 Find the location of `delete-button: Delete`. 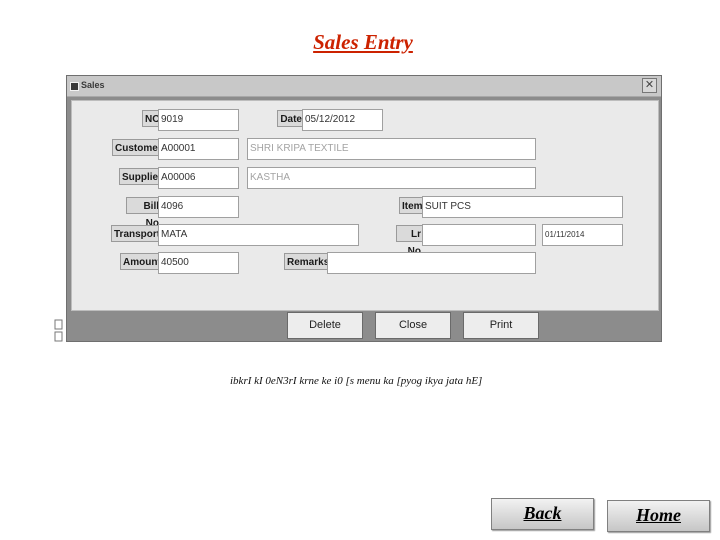

delete-button: Delete is located at coordinates (325, 325).